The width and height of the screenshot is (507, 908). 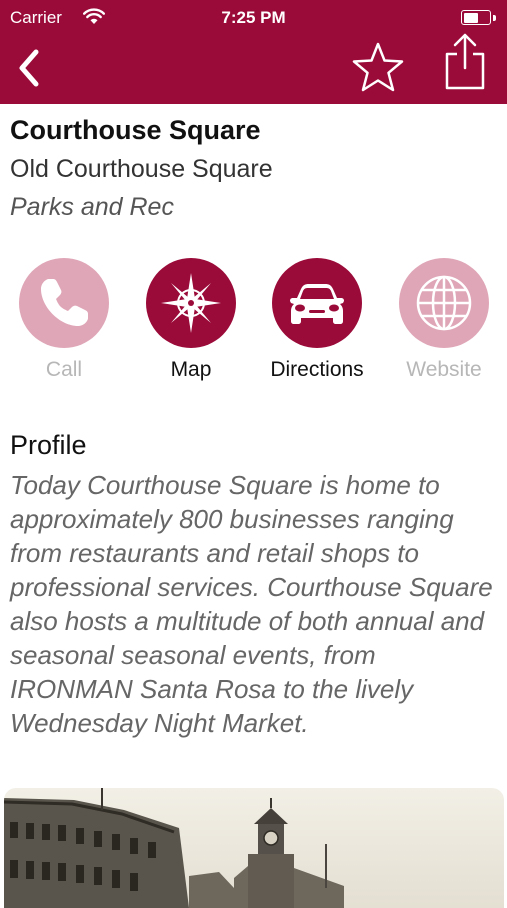 I want to click on back-button, so click(x=32, y=68).